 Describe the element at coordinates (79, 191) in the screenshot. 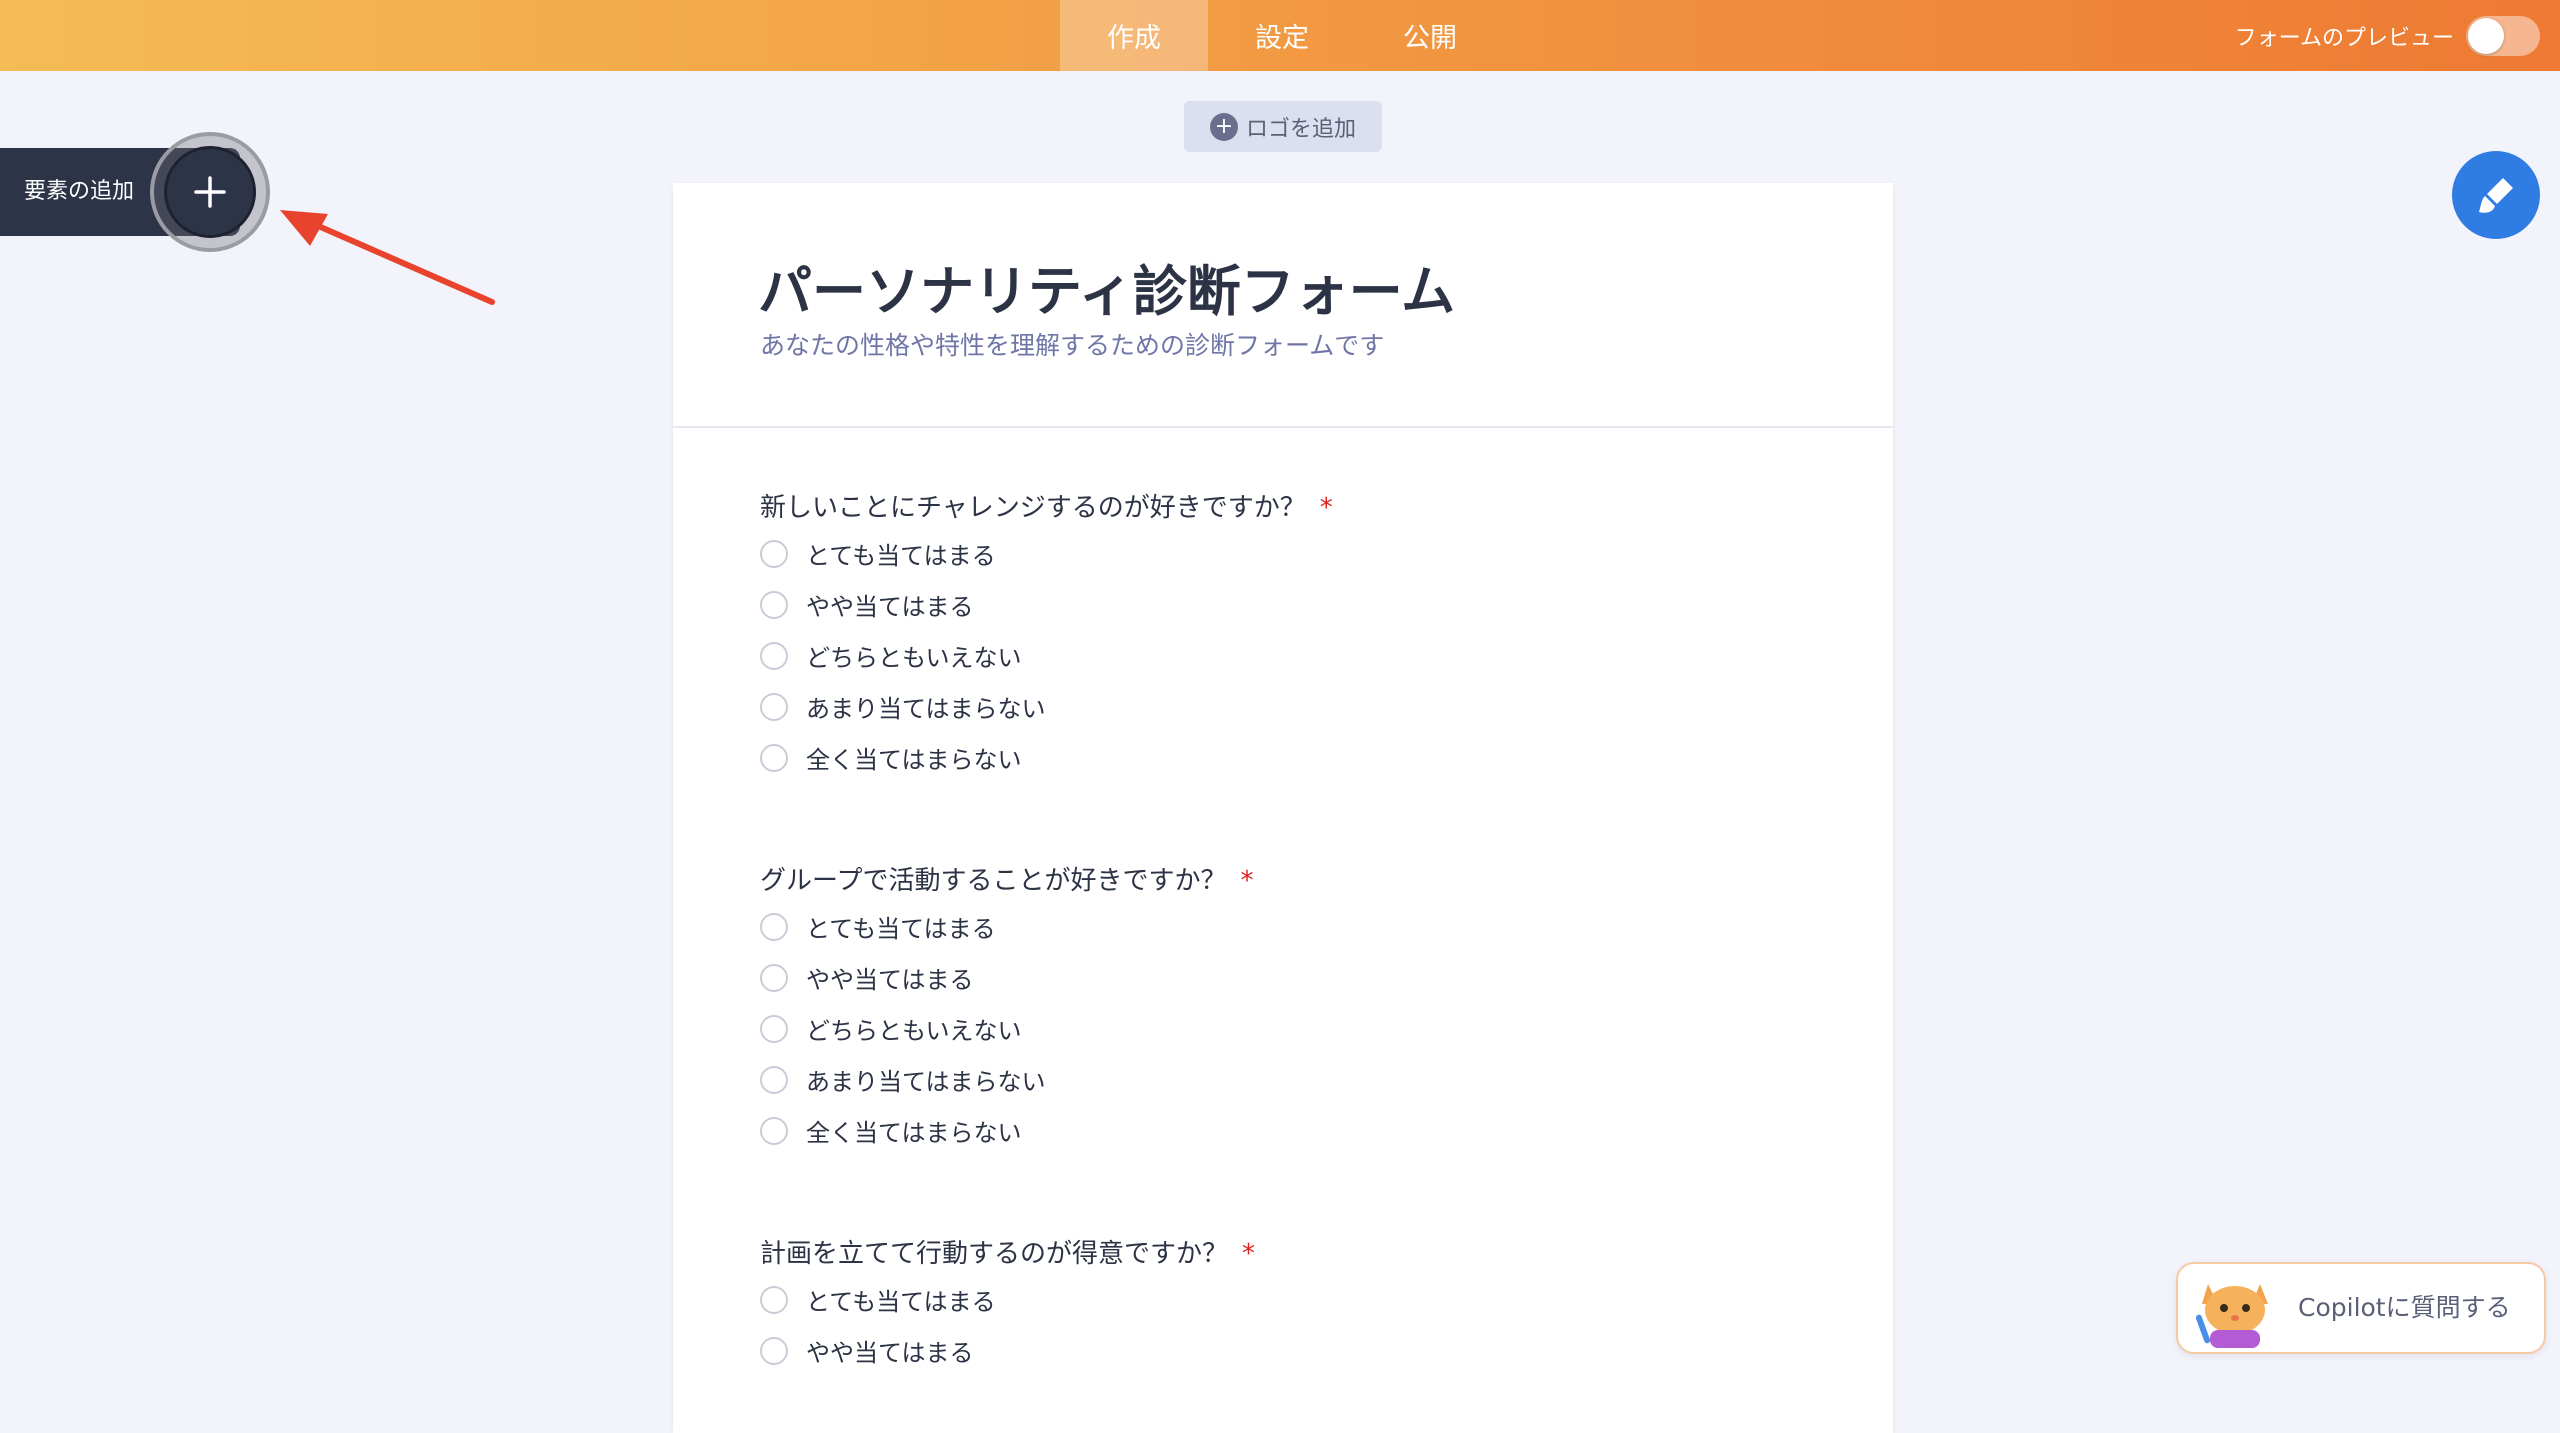

I see `add-element-label: 要素の追加` at that location.